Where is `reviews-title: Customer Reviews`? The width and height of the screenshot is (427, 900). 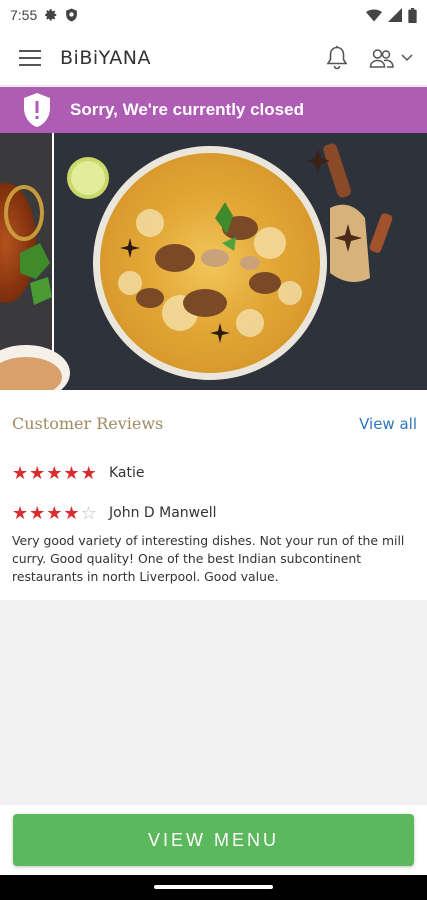
reviews-title: Customer Reviews is located at coordinates (88, 423).